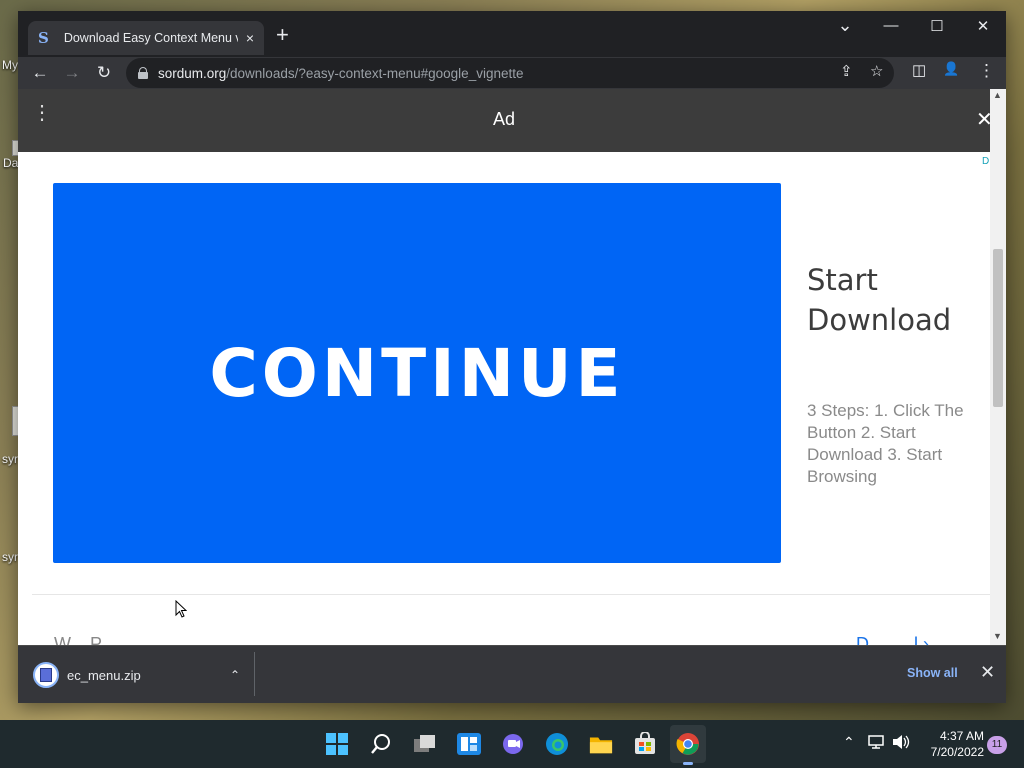 Image resolution: width=1024 pixels, height=768 pixels. What do you see at coordinates (688, 744) in the screenshot?
I see `chrome-icon` at bounding box center [688, 744].